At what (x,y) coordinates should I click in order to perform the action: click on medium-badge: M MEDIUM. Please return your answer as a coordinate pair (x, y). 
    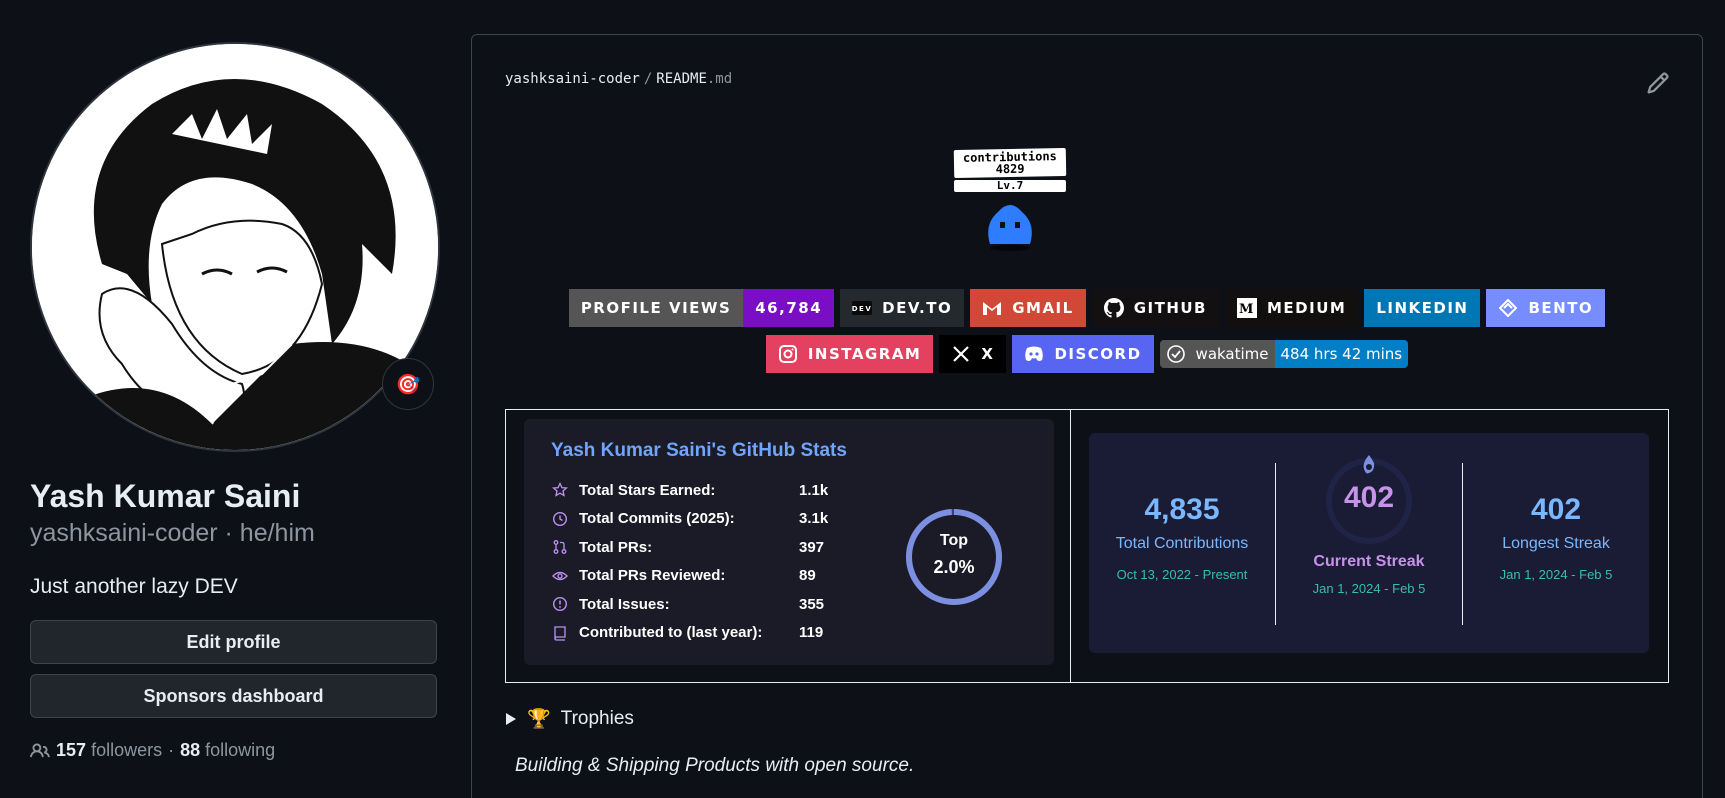
    Looking at the image, I should click on (1292, 308).